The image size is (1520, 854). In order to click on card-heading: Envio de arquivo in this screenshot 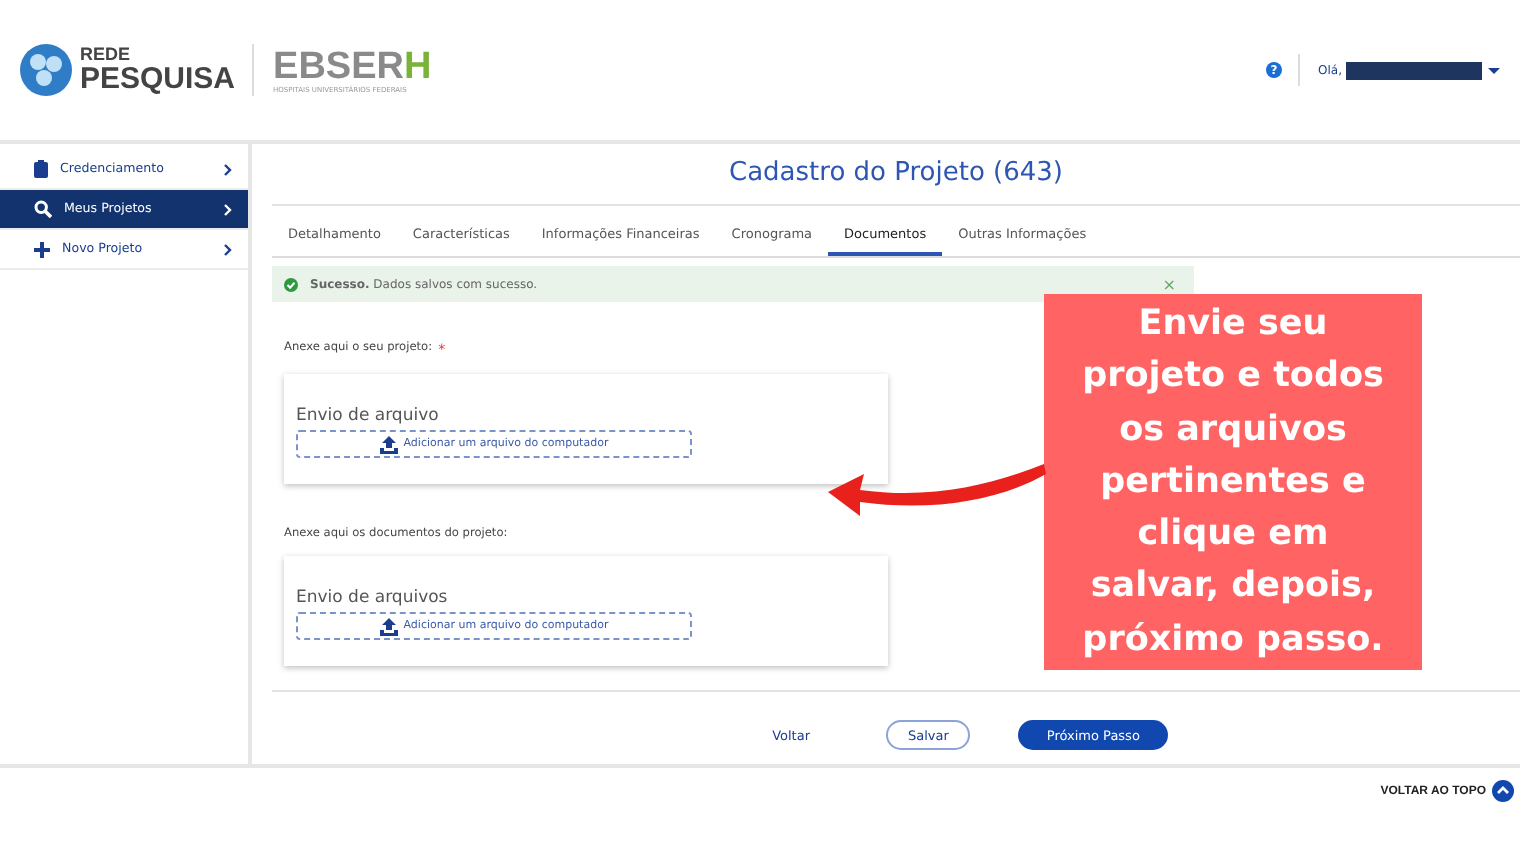, I will do `click(368, 416)`.